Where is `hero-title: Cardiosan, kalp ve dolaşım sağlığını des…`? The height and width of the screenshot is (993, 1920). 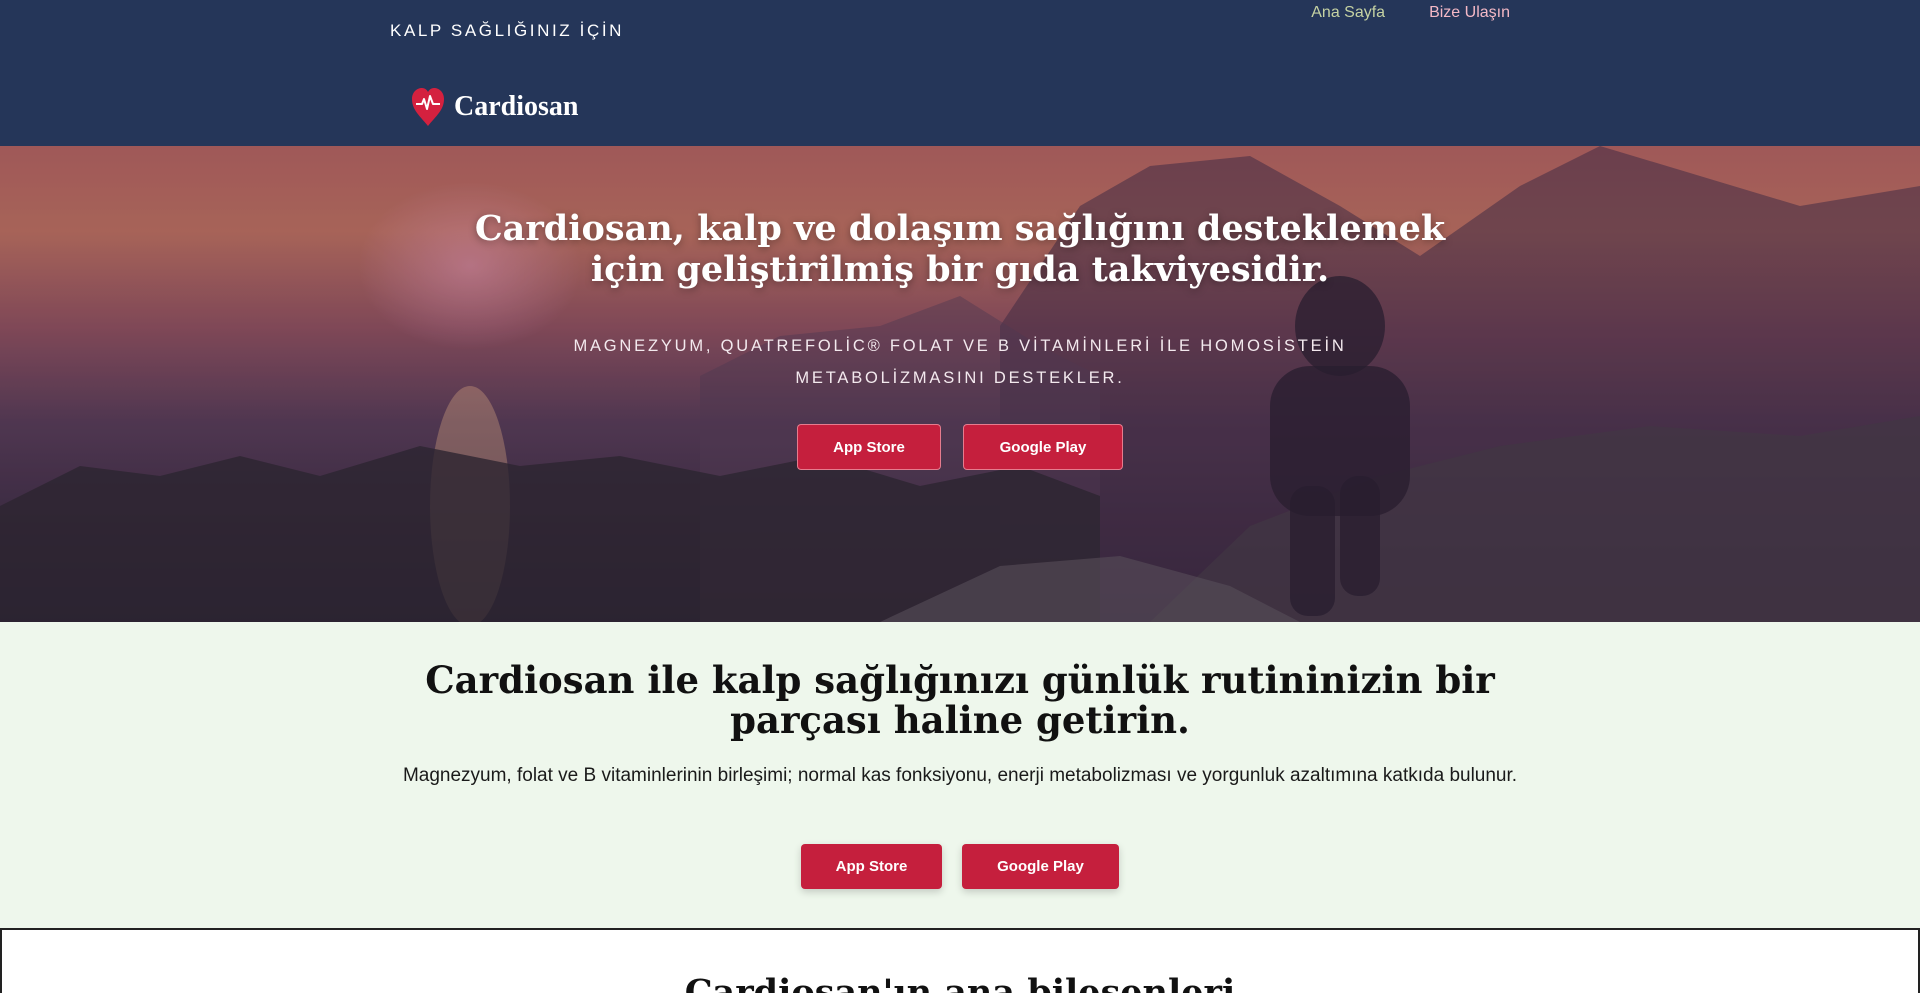 hero-title: Cardiosan, kalp ve dolaşım sağlığını des… is located at coordinates (960, 249).